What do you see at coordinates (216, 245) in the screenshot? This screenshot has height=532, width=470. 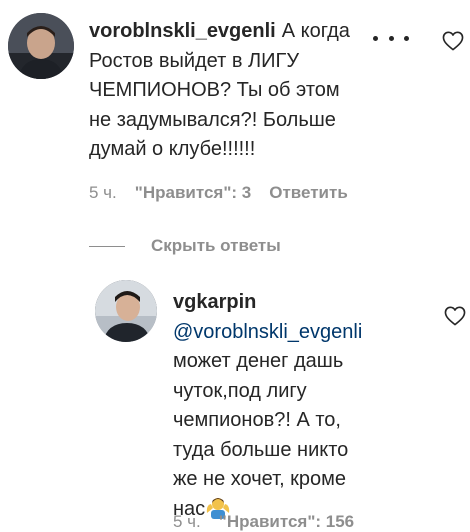 I see `hide-replies-label: Скрыть ответы` at bounding box center [216, 245].